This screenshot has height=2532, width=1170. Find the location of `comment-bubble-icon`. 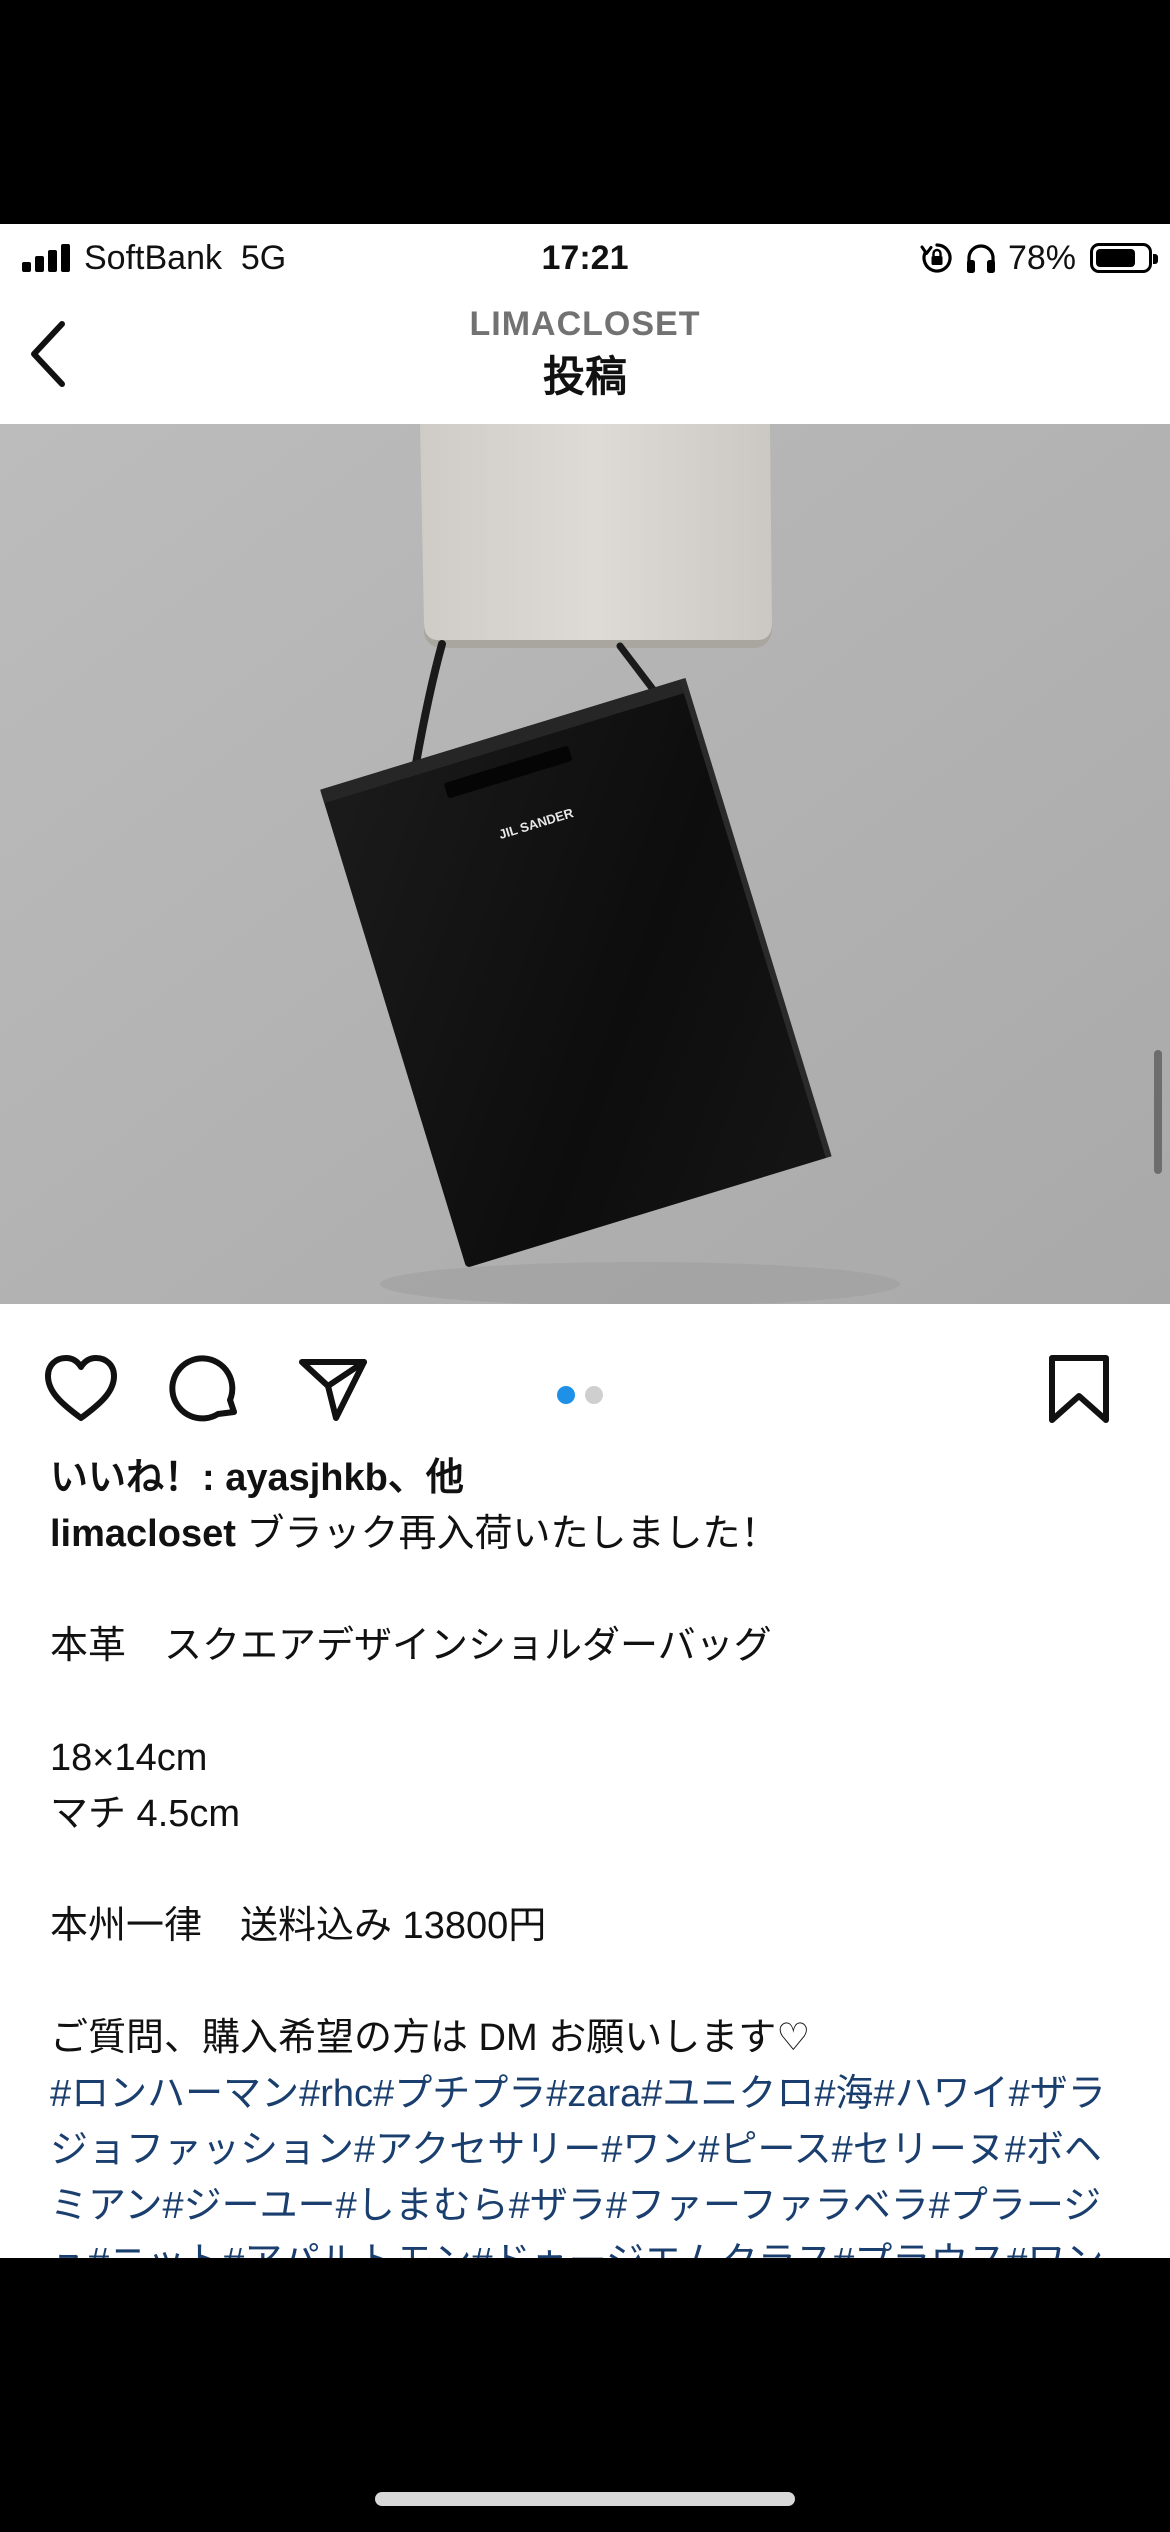

comment-bubble-icon is located at coordinates (207, 1389).